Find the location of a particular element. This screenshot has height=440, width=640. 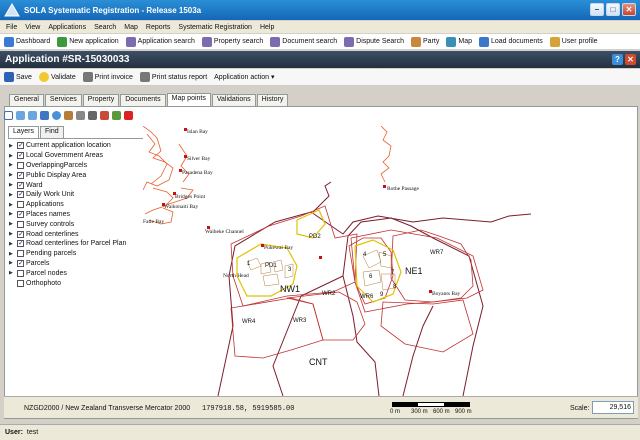

map-place-label: Boyants Bay is located at coordinates (446, 294).